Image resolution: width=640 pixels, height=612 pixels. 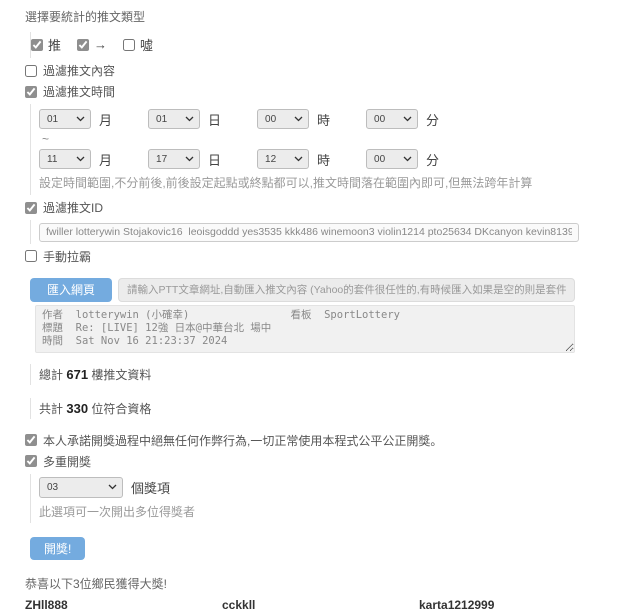 What do you see at coordinates (79, 71) in the screenshot?
I see `filter-content-label: 過濾推文內容` at bounding box center [79, 71].